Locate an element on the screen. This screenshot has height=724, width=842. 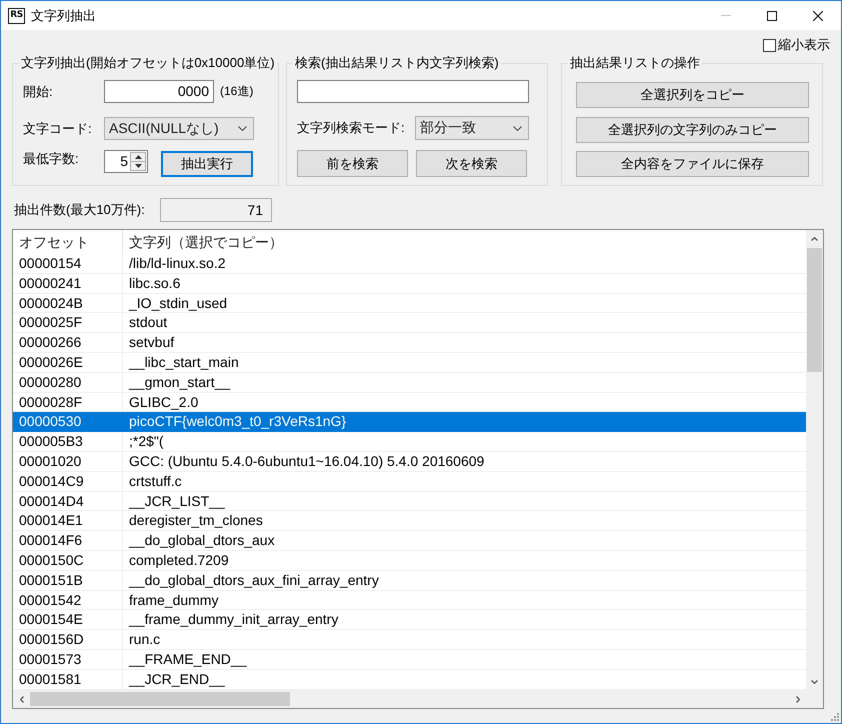
result-count-field: 71 is located at coordinates (216, 210).